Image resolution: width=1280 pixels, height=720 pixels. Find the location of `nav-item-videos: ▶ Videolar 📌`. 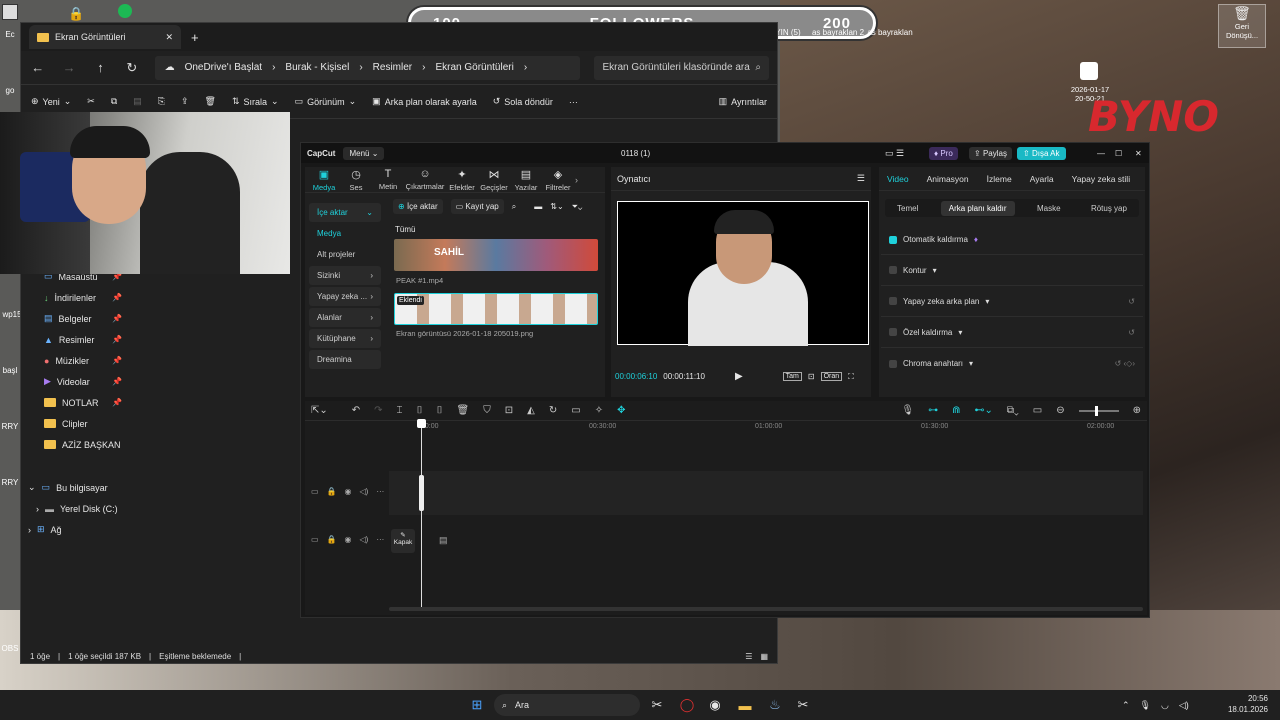

nav-item-videos: ▶ Videolar 📌 is located at coordinates (73, 381).